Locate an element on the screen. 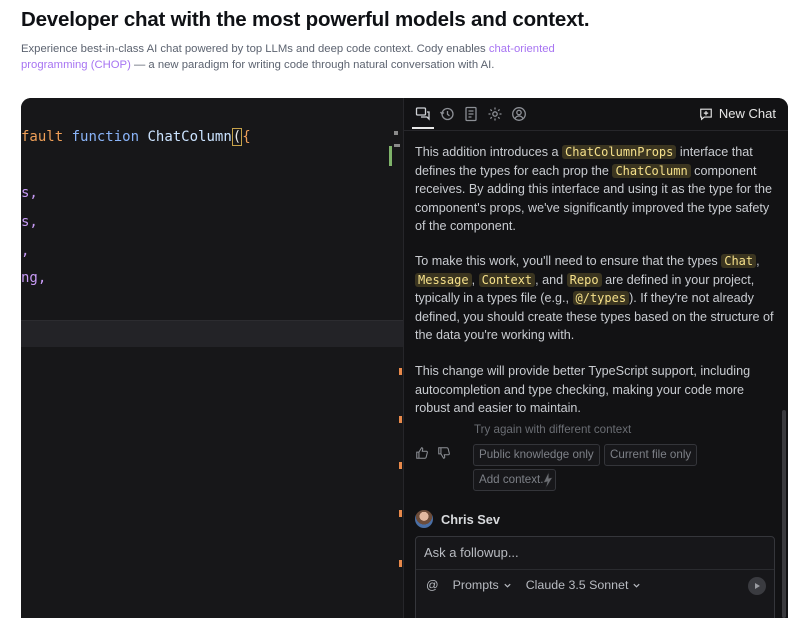 Image resolution: width=805 pixels, height=618 pixels. code-chip: ChatColumnProps is located at coordinates (619, 152).